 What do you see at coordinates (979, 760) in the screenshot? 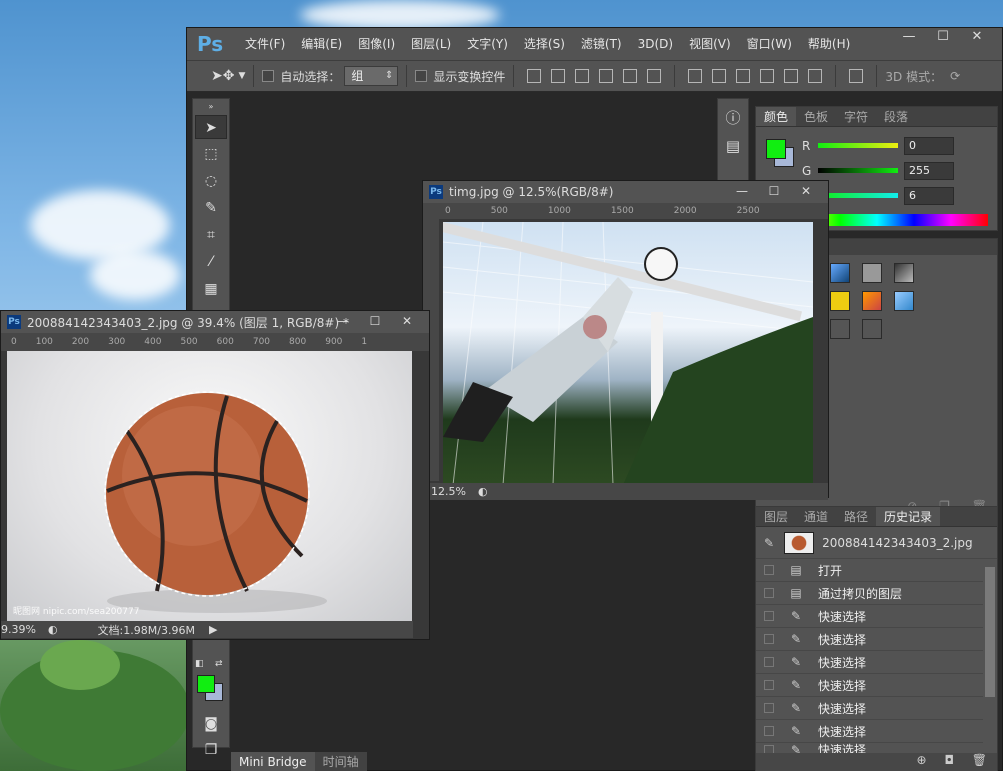
I see `delete-icon: 🗑` at bounding box center [979, 760].